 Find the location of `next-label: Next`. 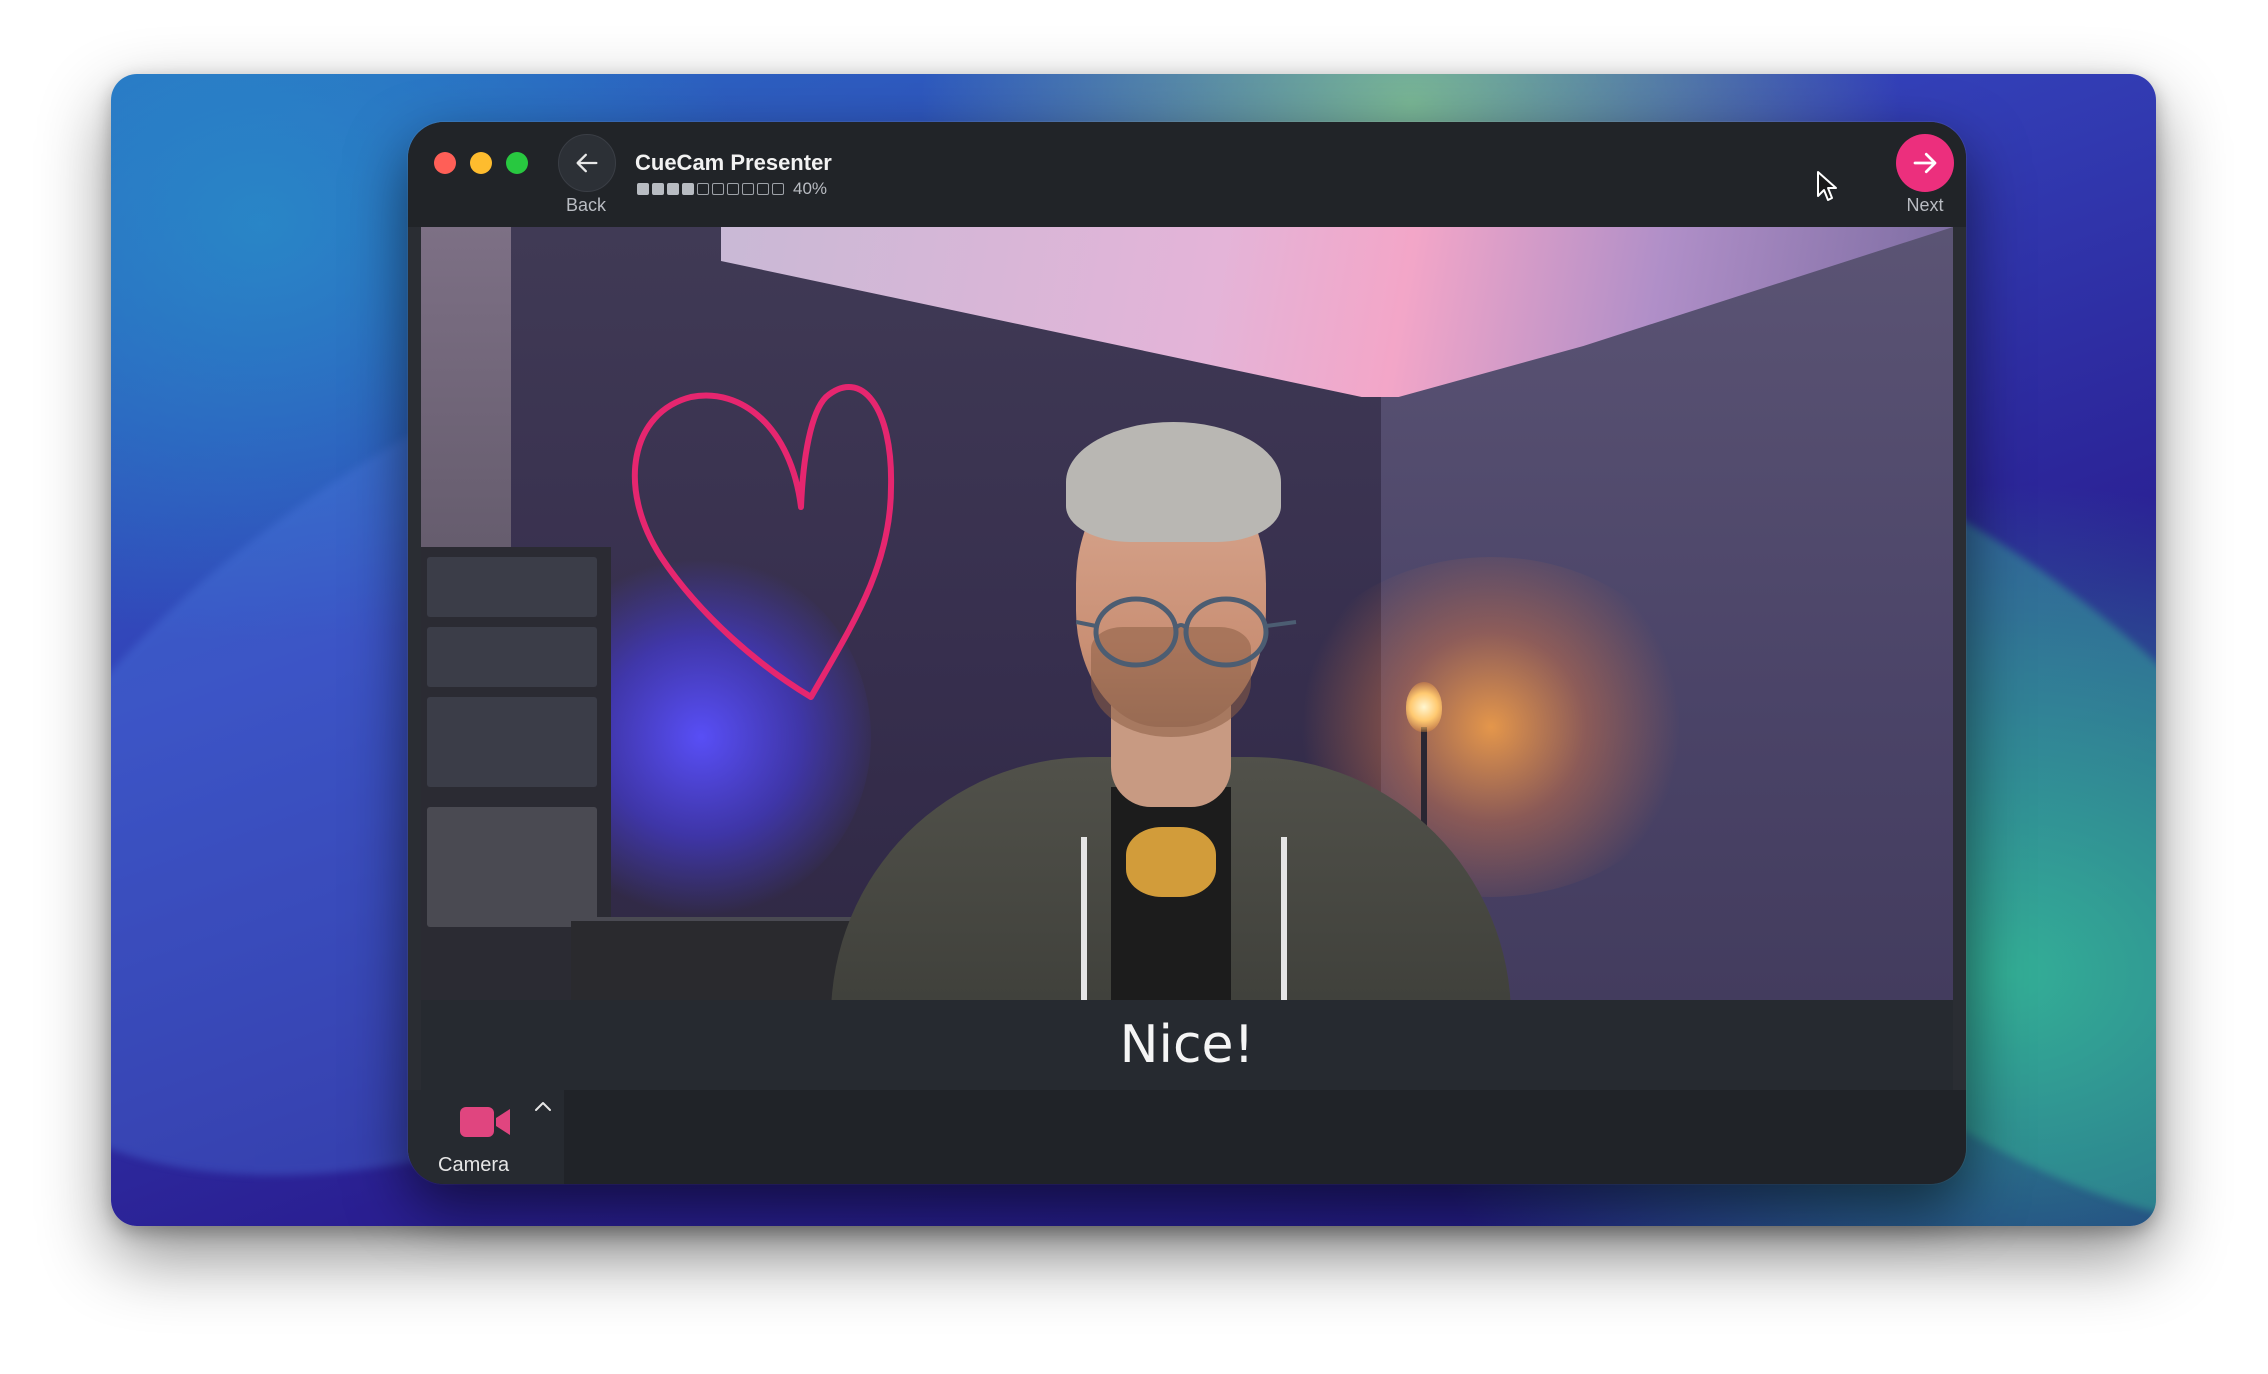

next-label: Next is located at coordinates (1925, 205).